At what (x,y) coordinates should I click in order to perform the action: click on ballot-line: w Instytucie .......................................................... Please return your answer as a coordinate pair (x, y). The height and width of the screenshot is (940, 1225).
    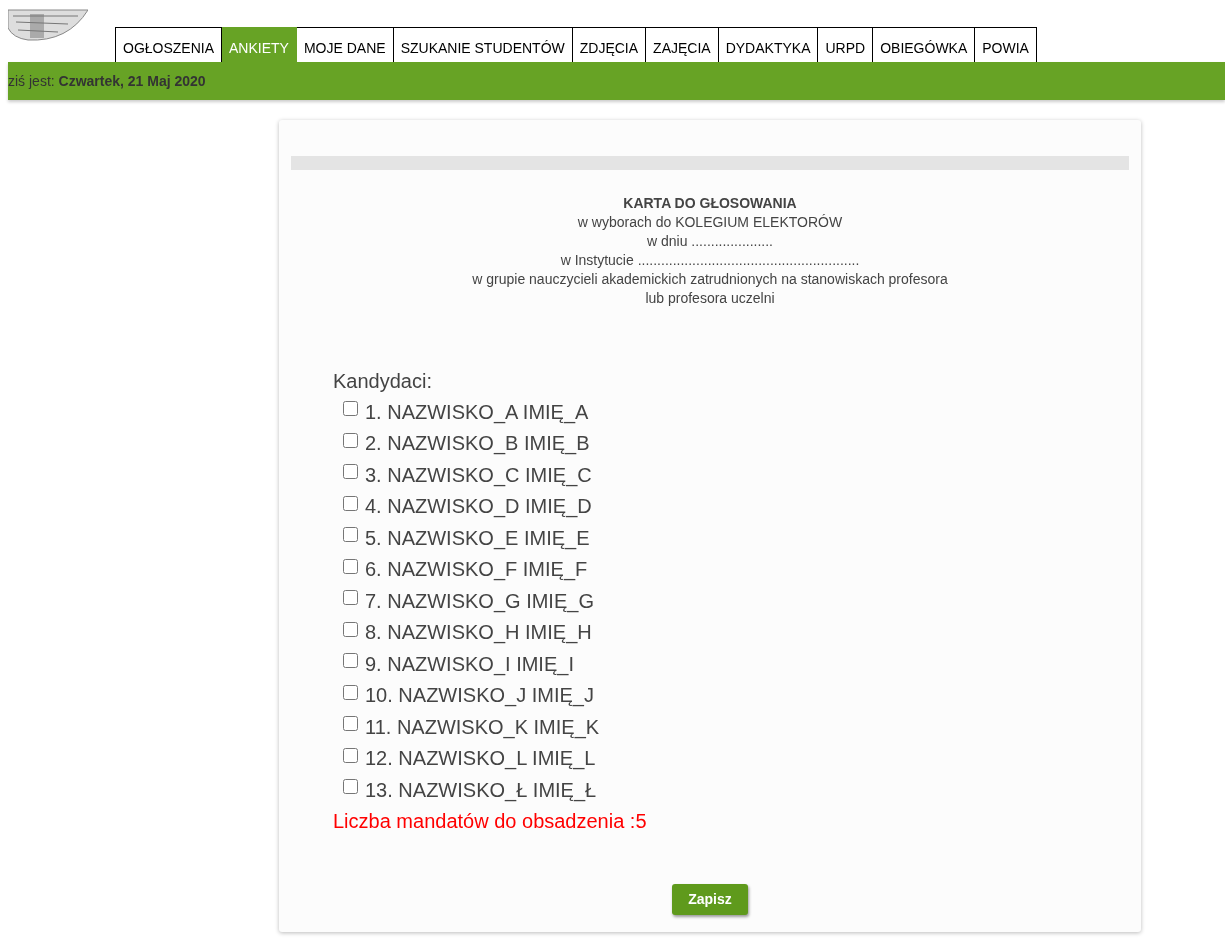
    Looking at the image, I should click on (710, 260).